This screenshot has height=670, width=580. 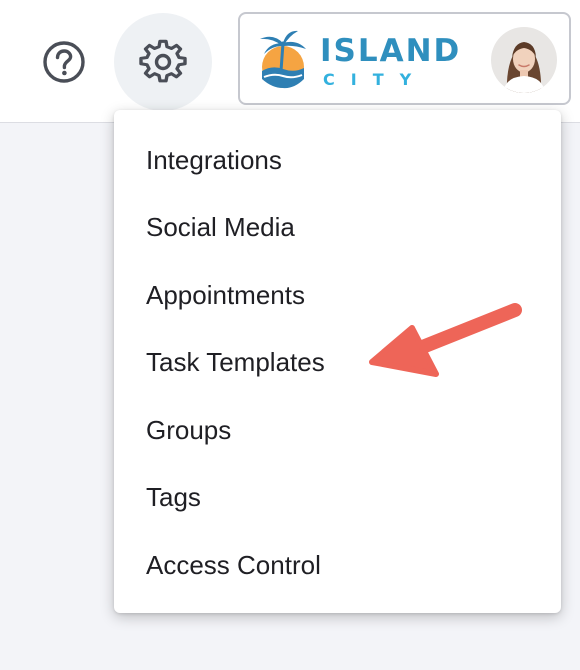 I want to click on island-palm-logo-icon, so click(x=283, y=59).